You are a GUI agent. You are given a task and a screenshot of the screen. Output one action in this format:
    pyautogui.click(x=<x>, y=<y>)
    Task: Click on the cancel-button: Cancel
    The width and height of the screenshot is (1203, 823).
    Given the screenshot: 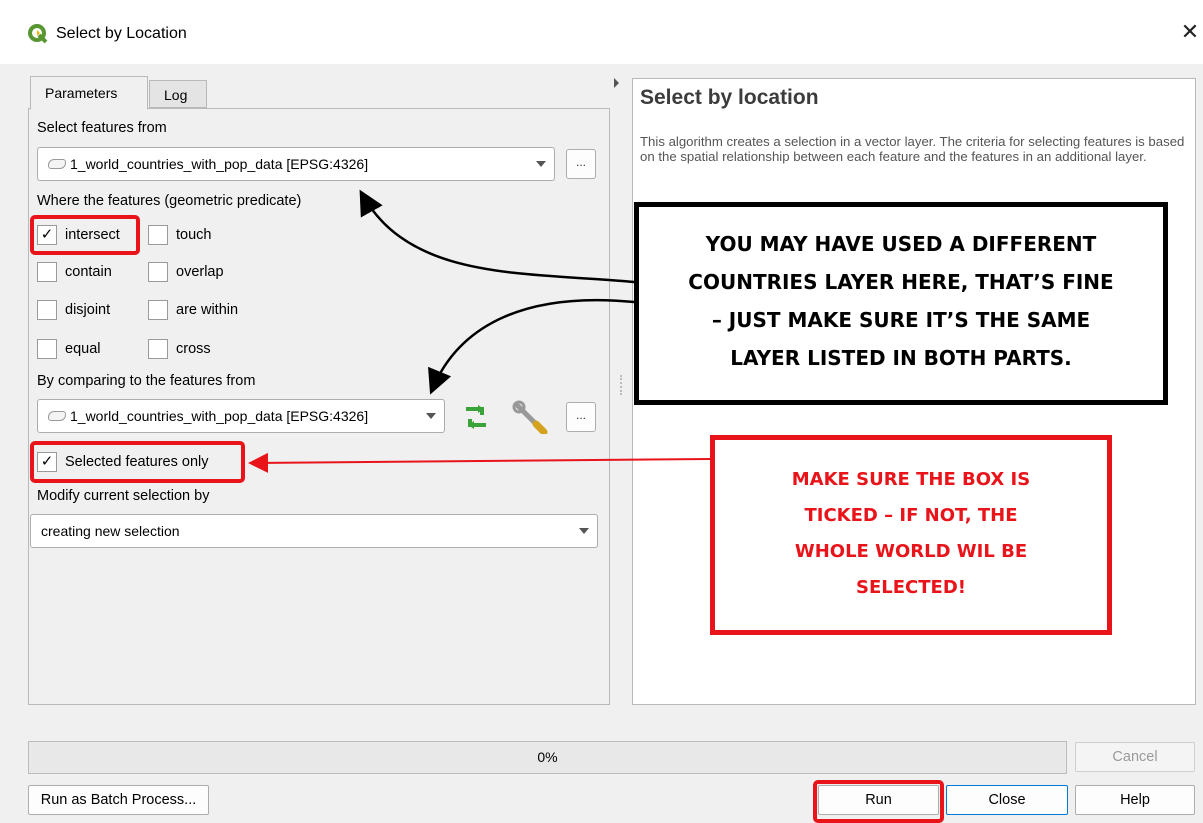 What is the action you would take?
    pyautogui.click(x=1135, y=757)
    